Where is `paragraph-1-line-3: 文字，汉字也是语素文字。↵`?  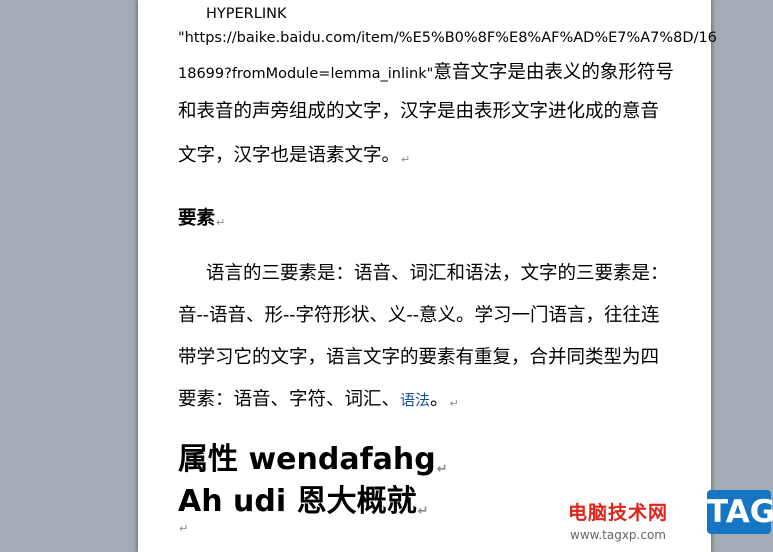
paragraph-1-line-3: 文字，汉字也是语素文字。↵ is located at coordinates (294, 155).